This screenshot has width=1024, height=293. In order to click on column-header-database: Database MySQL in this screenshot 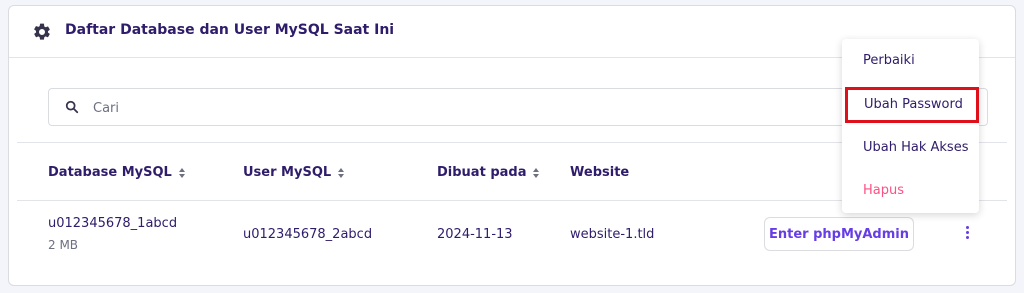, I will do `click(117, 172)`.